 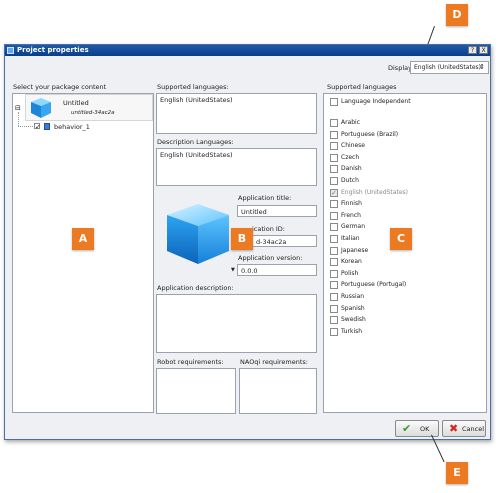 I want to click on project-cube-icon, so click(x=41, y=108).